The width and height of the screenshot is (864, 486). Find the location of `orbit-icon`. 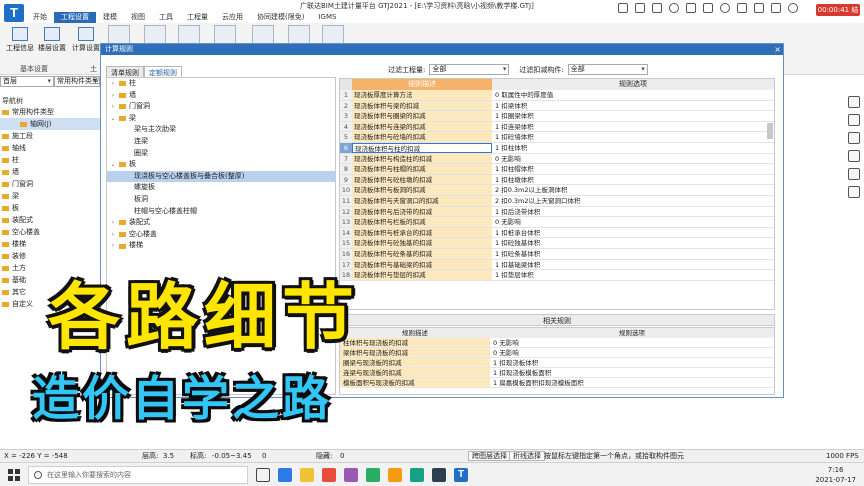

orbit-icon is located at coordinates (854, 102).